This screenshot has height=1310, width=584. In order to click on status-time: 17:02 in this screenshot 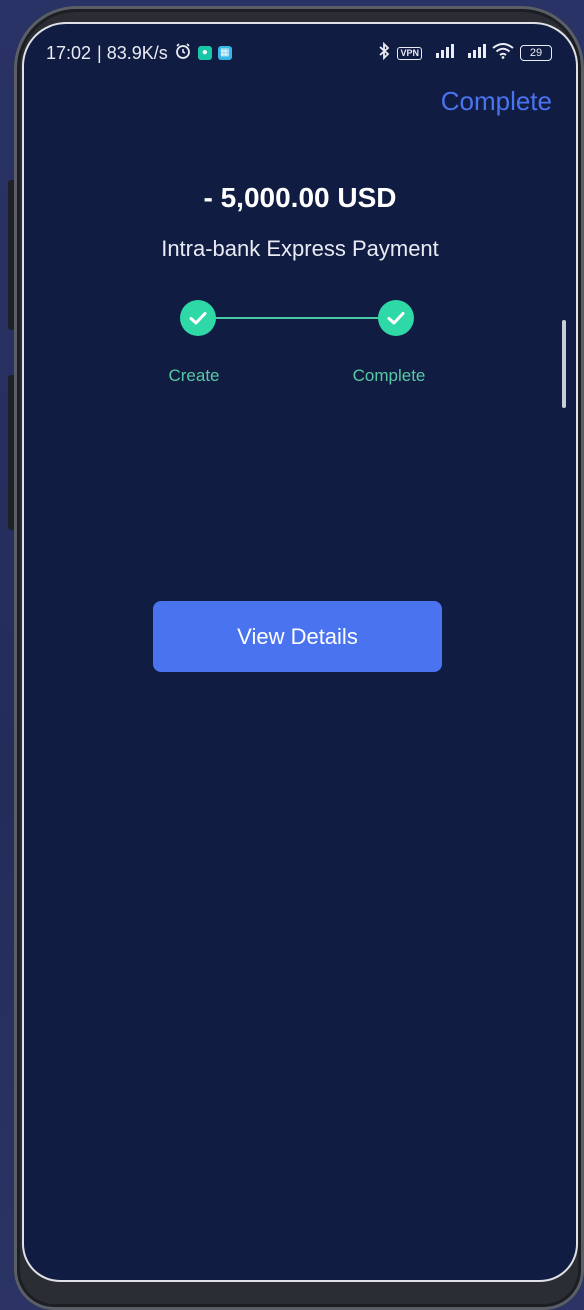, I will do `click(69, 52)`.